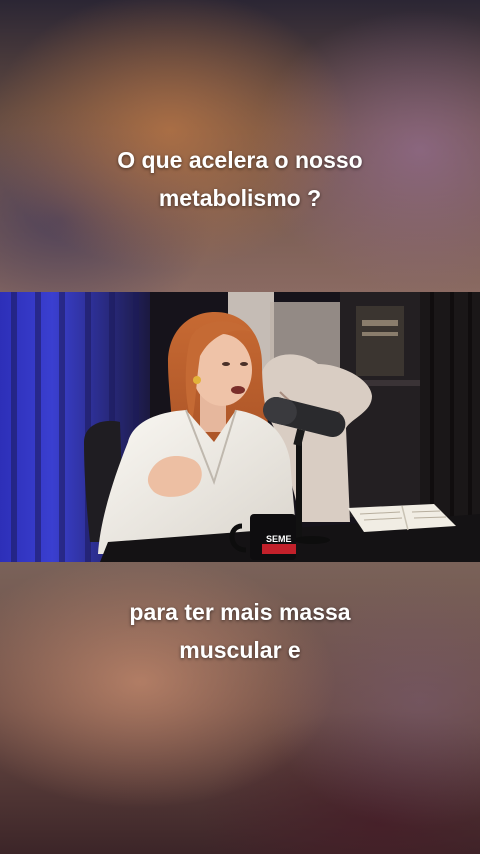 The width and height of the screenshot is (480, 854). Describe the element at coordinates (380, 341) in the screenshot. I see `book-on-shelf` at that location.